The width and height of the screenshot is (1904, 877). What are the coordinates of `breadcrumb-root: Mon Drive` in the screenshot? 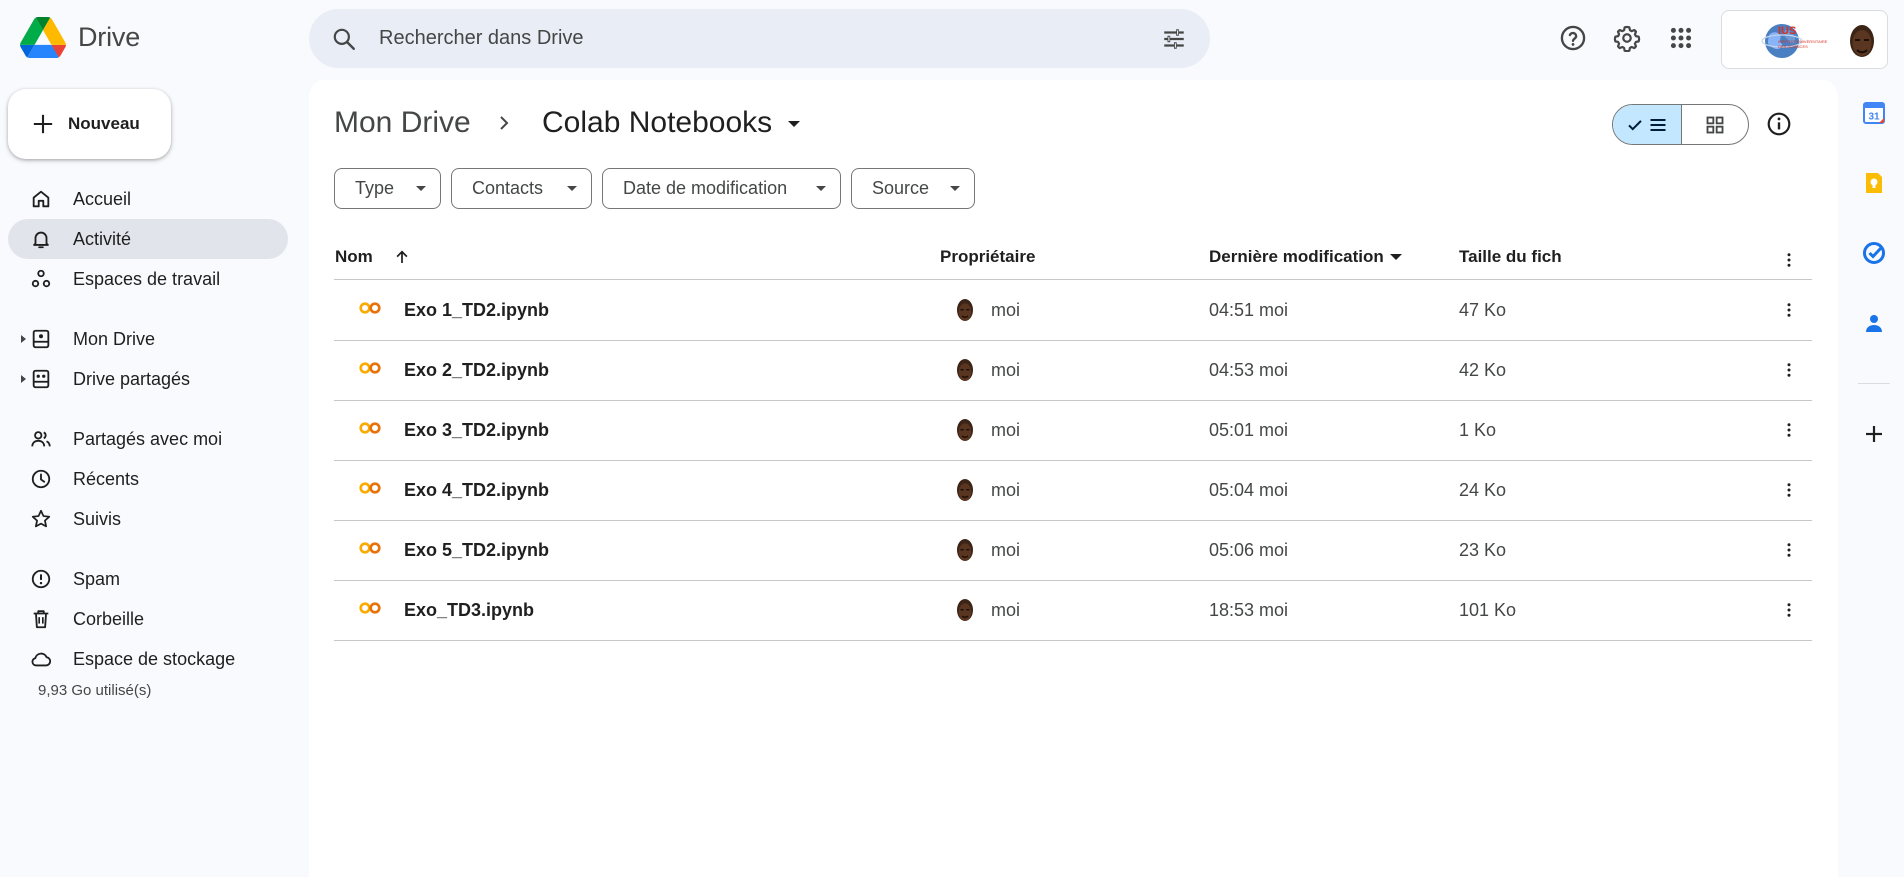 It's located at (402, 123).